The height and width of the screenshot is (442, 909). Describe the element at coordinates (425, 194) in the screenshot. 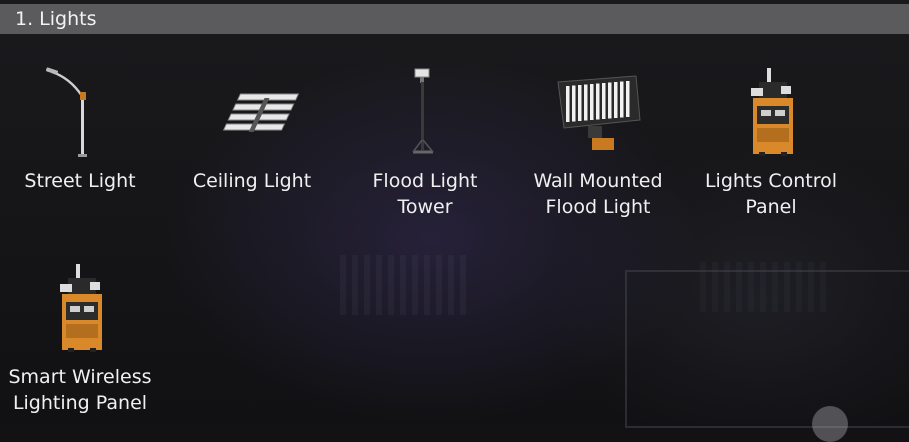

I see `item-label: Flood Light Tower` at that location.